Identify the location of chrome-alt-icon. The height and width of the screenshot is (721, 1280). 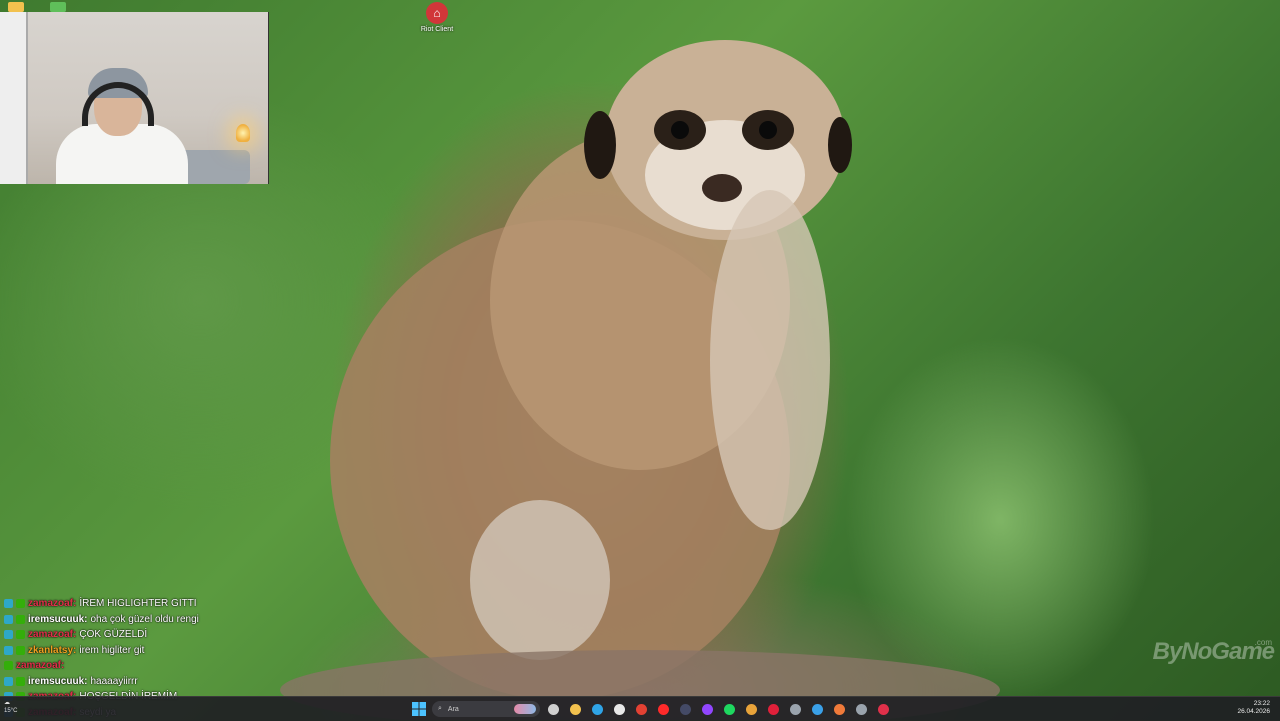
(751, 709).